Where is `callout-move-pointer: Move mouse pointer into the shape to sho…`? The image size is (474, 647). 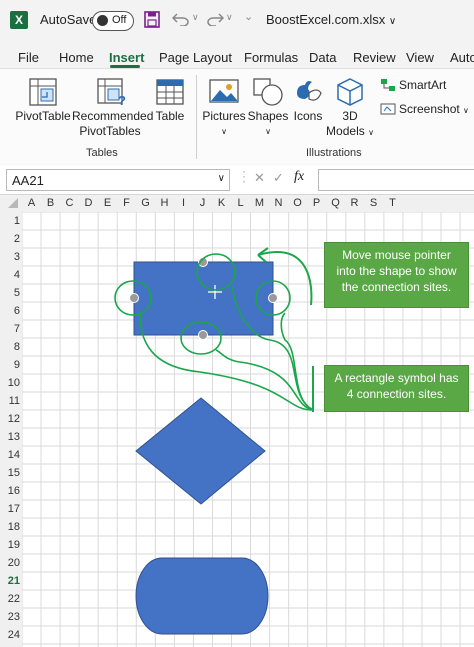 callout-move-pointer: Move mouse pointer into the shape to sho… is located at coordinates (396, 275).